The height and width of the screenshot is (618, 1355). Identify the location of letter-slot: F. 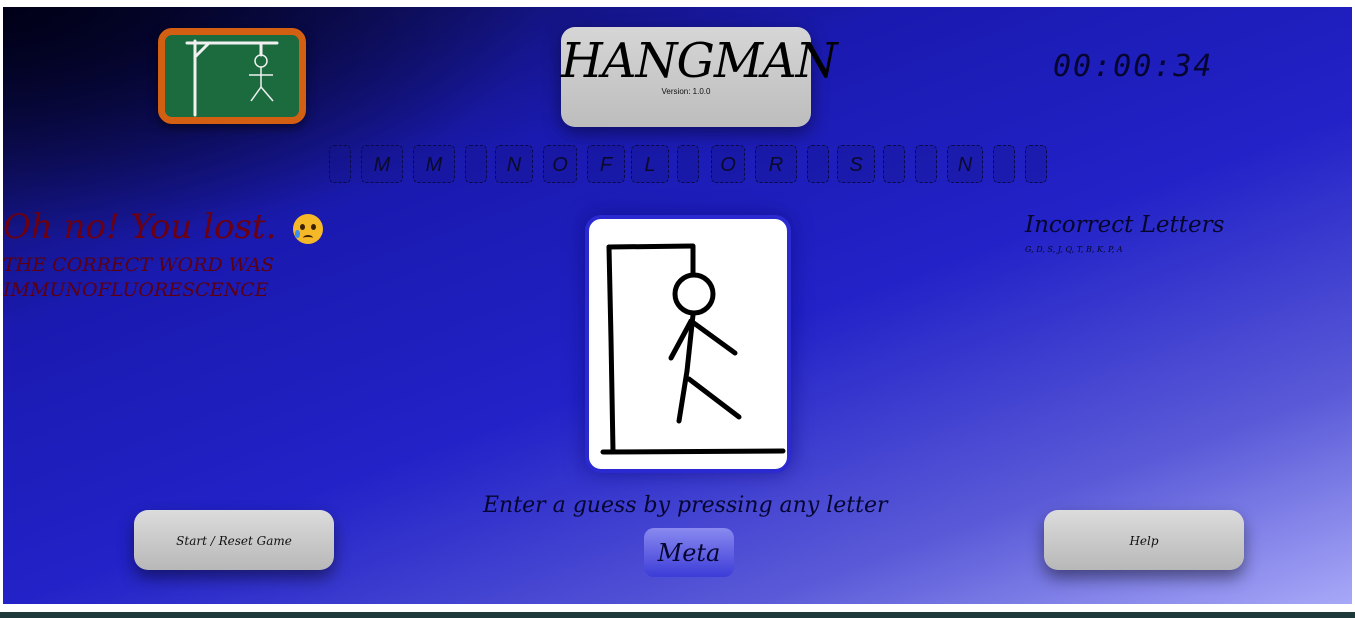
(606, 164).